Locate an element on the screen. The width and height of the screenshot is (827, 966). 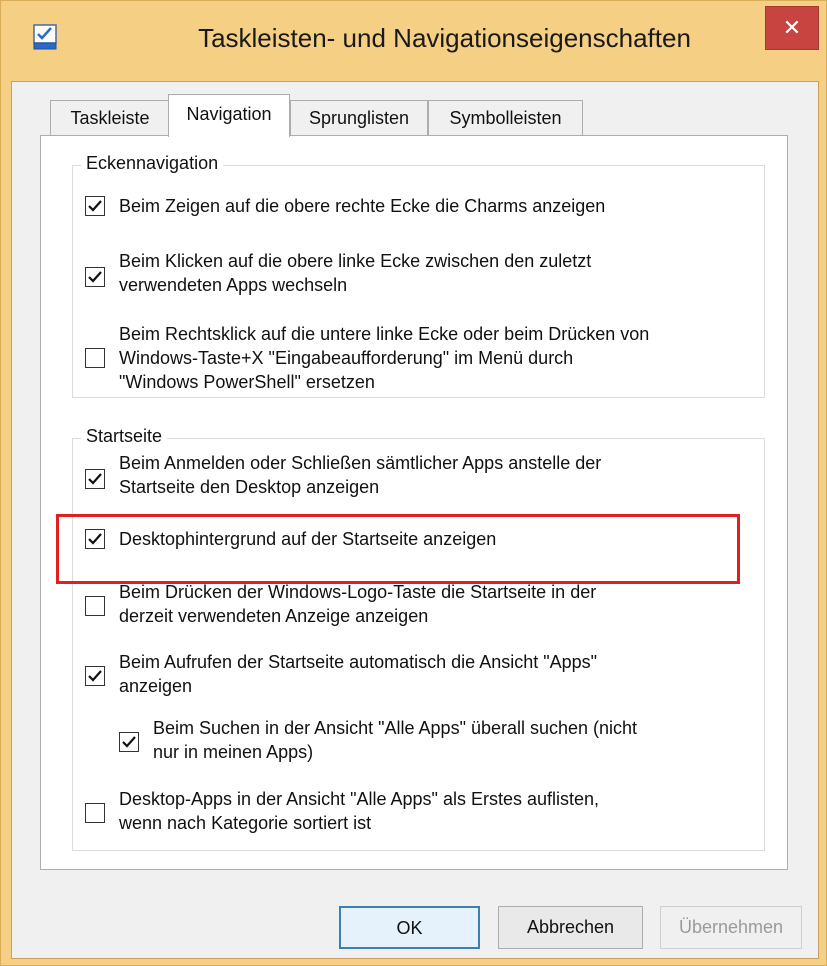
ok-button: OK is located at coordinates (409, 927).